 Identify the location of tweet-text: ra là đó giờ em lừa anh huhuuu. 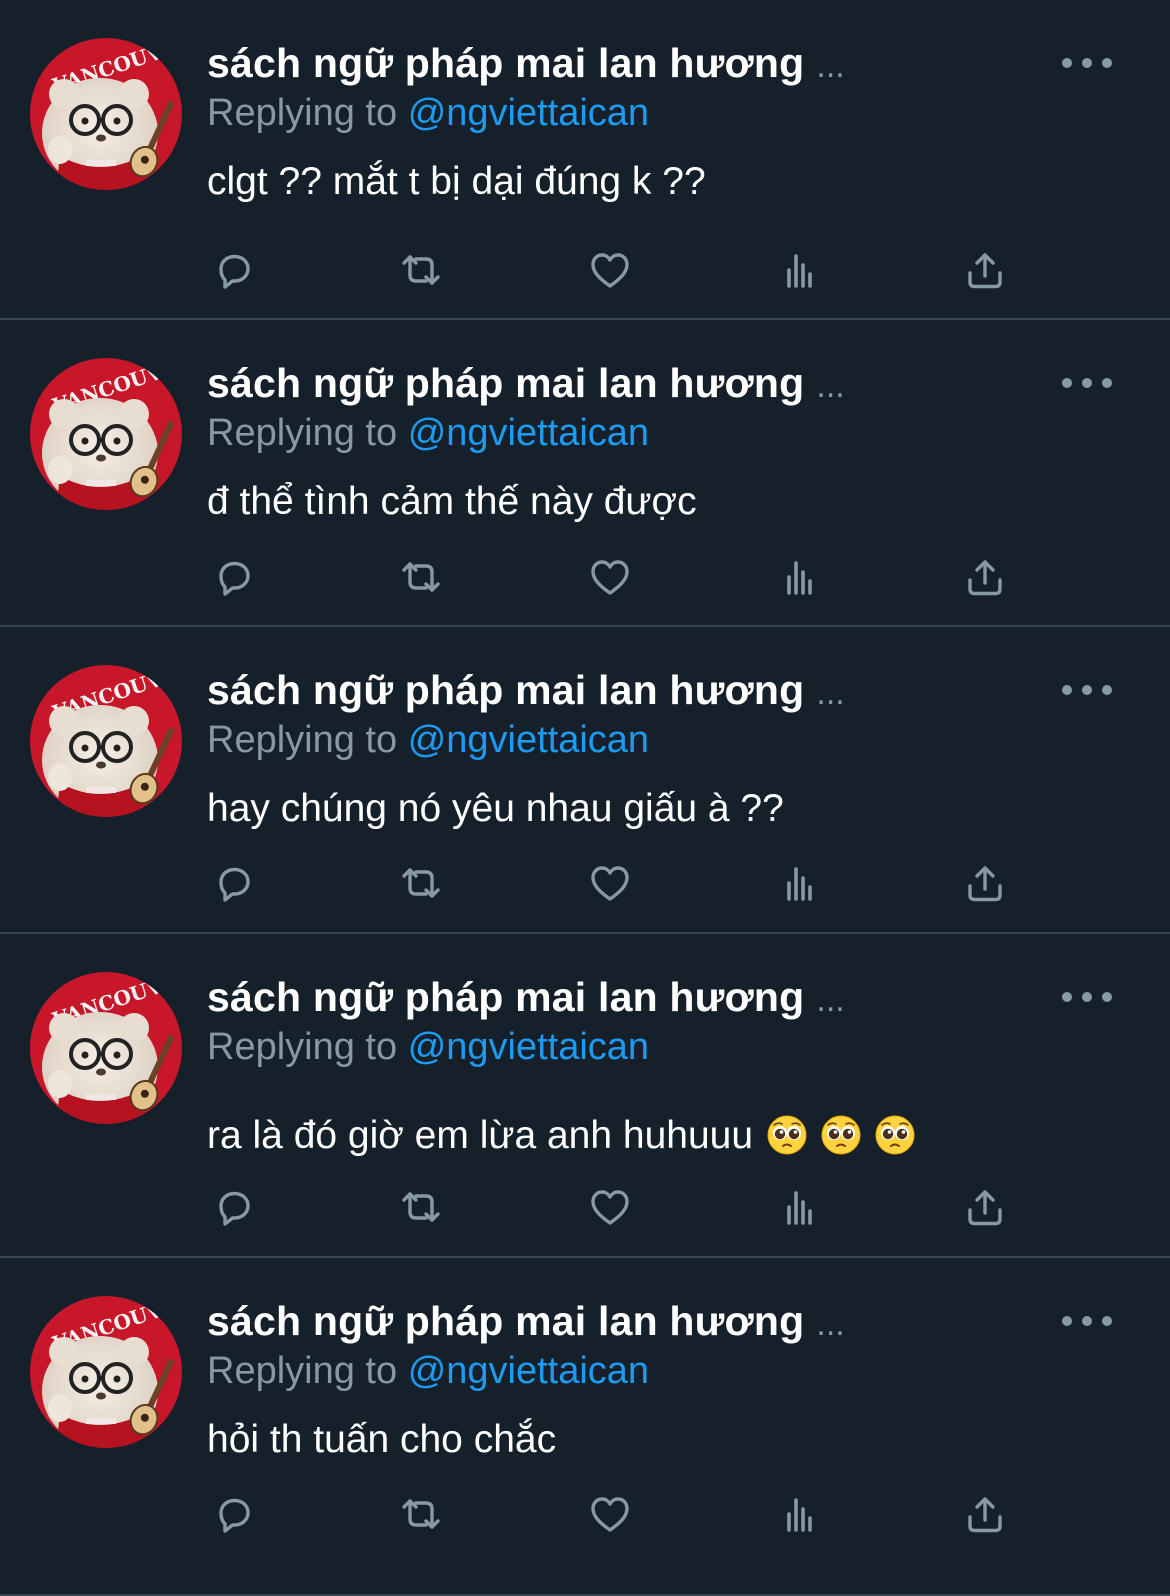
(480, 1135).